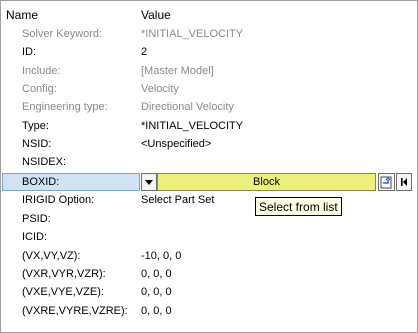 This screenshot has height=333, width=418. Describe the element at coordinates (177, 200) in the screenshot. I see `row-value: Select Part Set` at that location.